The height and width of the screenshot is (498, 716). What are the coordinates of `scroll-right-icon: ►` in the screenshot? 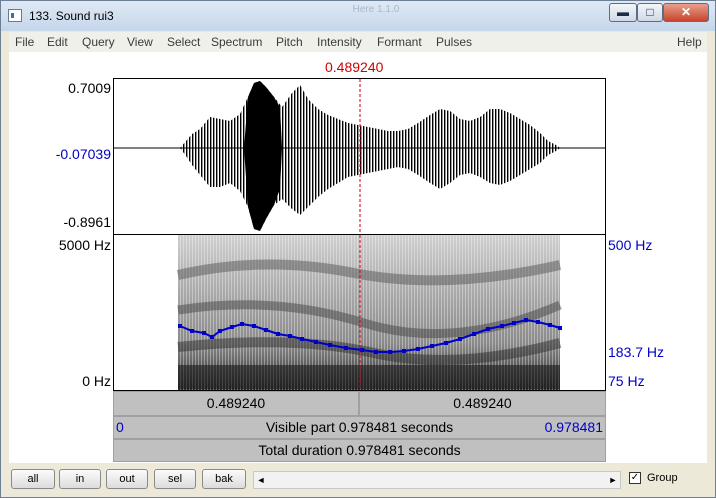 It's located at (613, 480).